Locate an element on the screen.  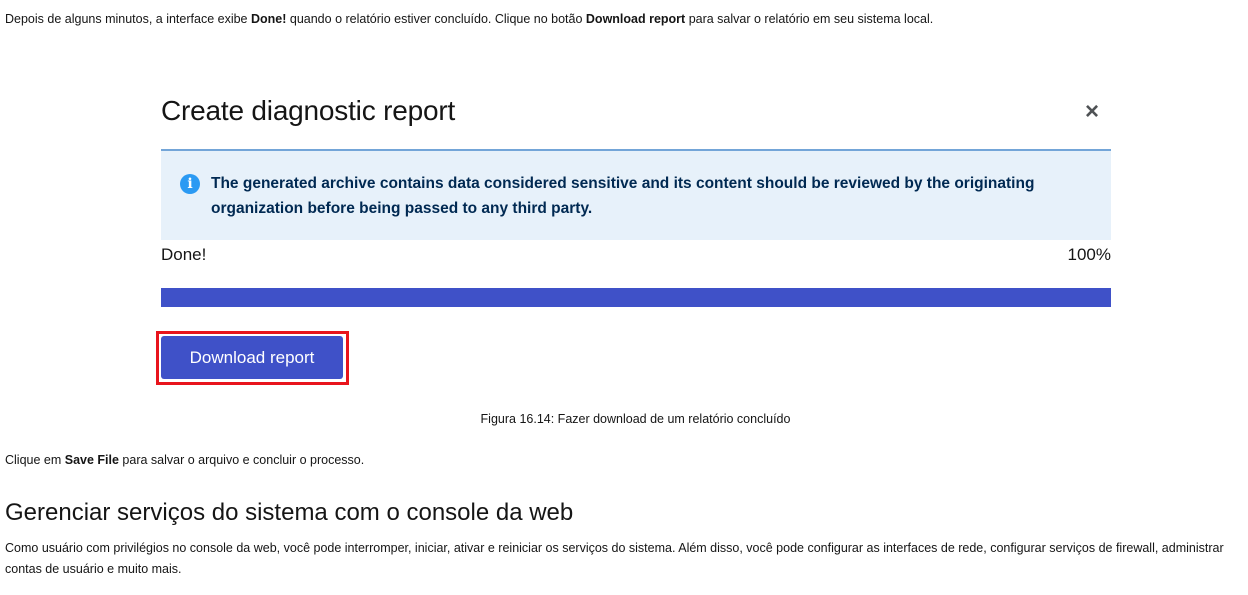
download-report-button: Download report is located at coordinates (252, 357).